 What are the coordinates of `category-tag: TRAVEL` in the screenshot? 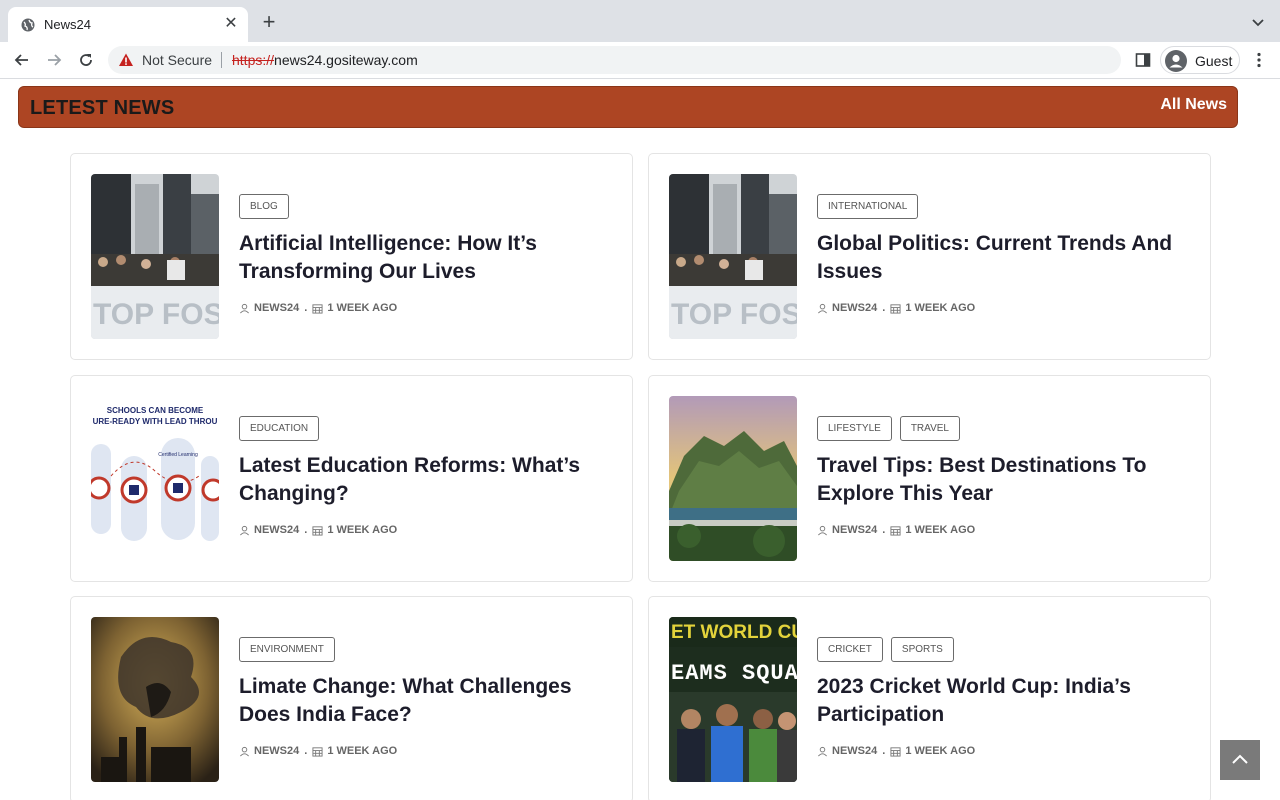 It's located at (929, 428).